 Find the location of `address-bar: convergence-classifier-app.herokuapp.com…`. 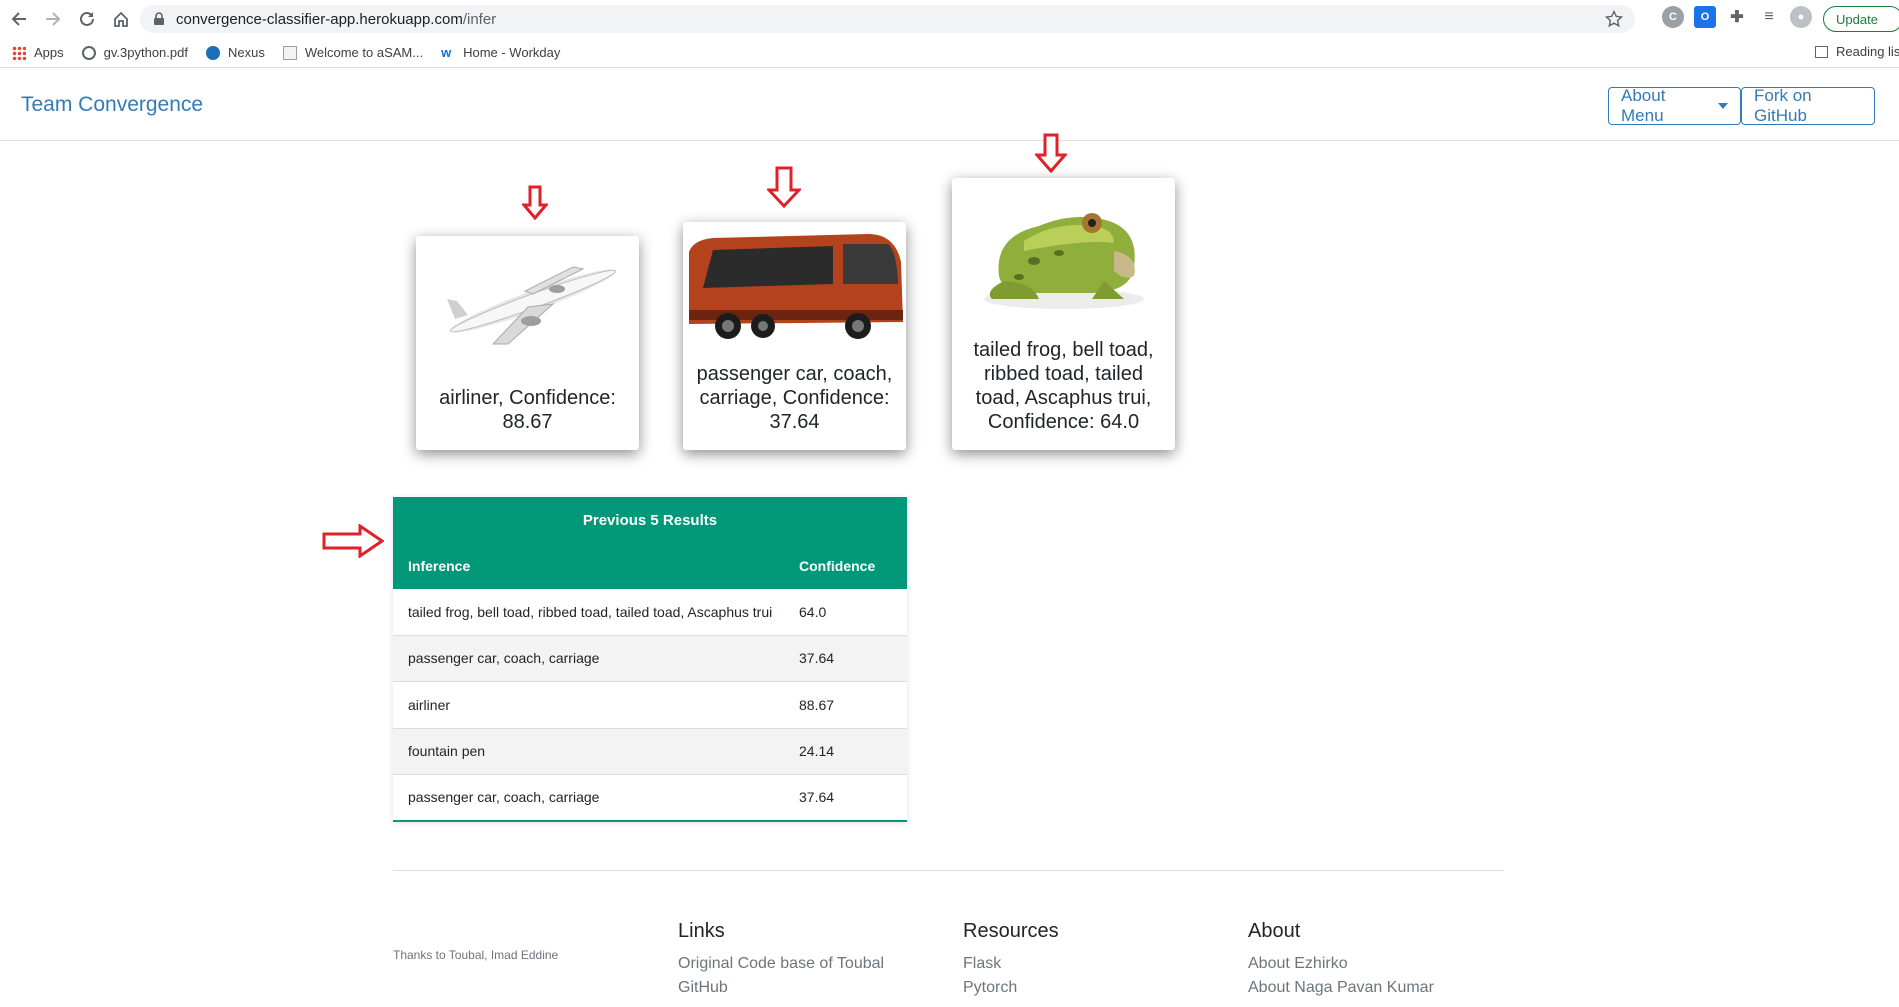

address-bar: convergence-classifier-app.herokuapp.com… is located at coordinates (887, 19).